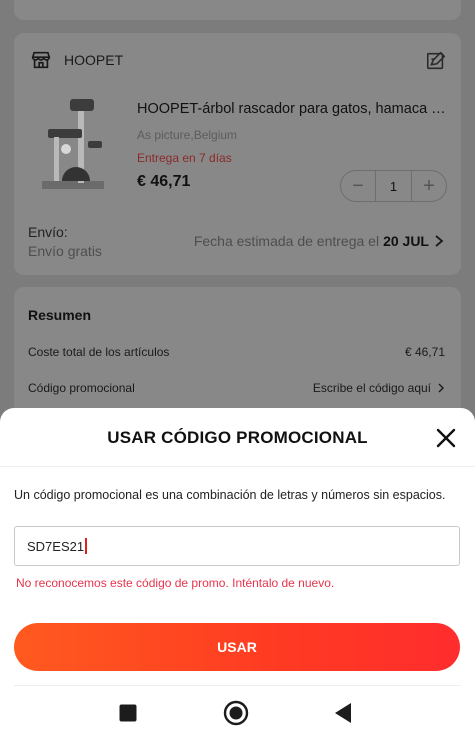 The image size is (475, 743). Describe the element at coordinates (236, 352) in the screenshot. I see `items-total-row: Coste total de los artículos € 46,71` at that location.